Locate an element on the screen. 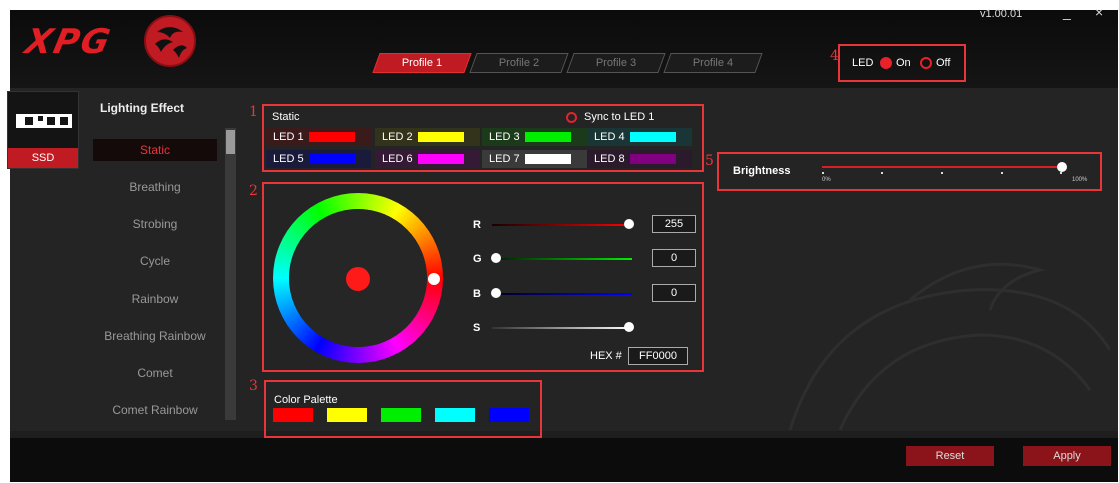  red-slider-knob is located at coordinates (629, 224).